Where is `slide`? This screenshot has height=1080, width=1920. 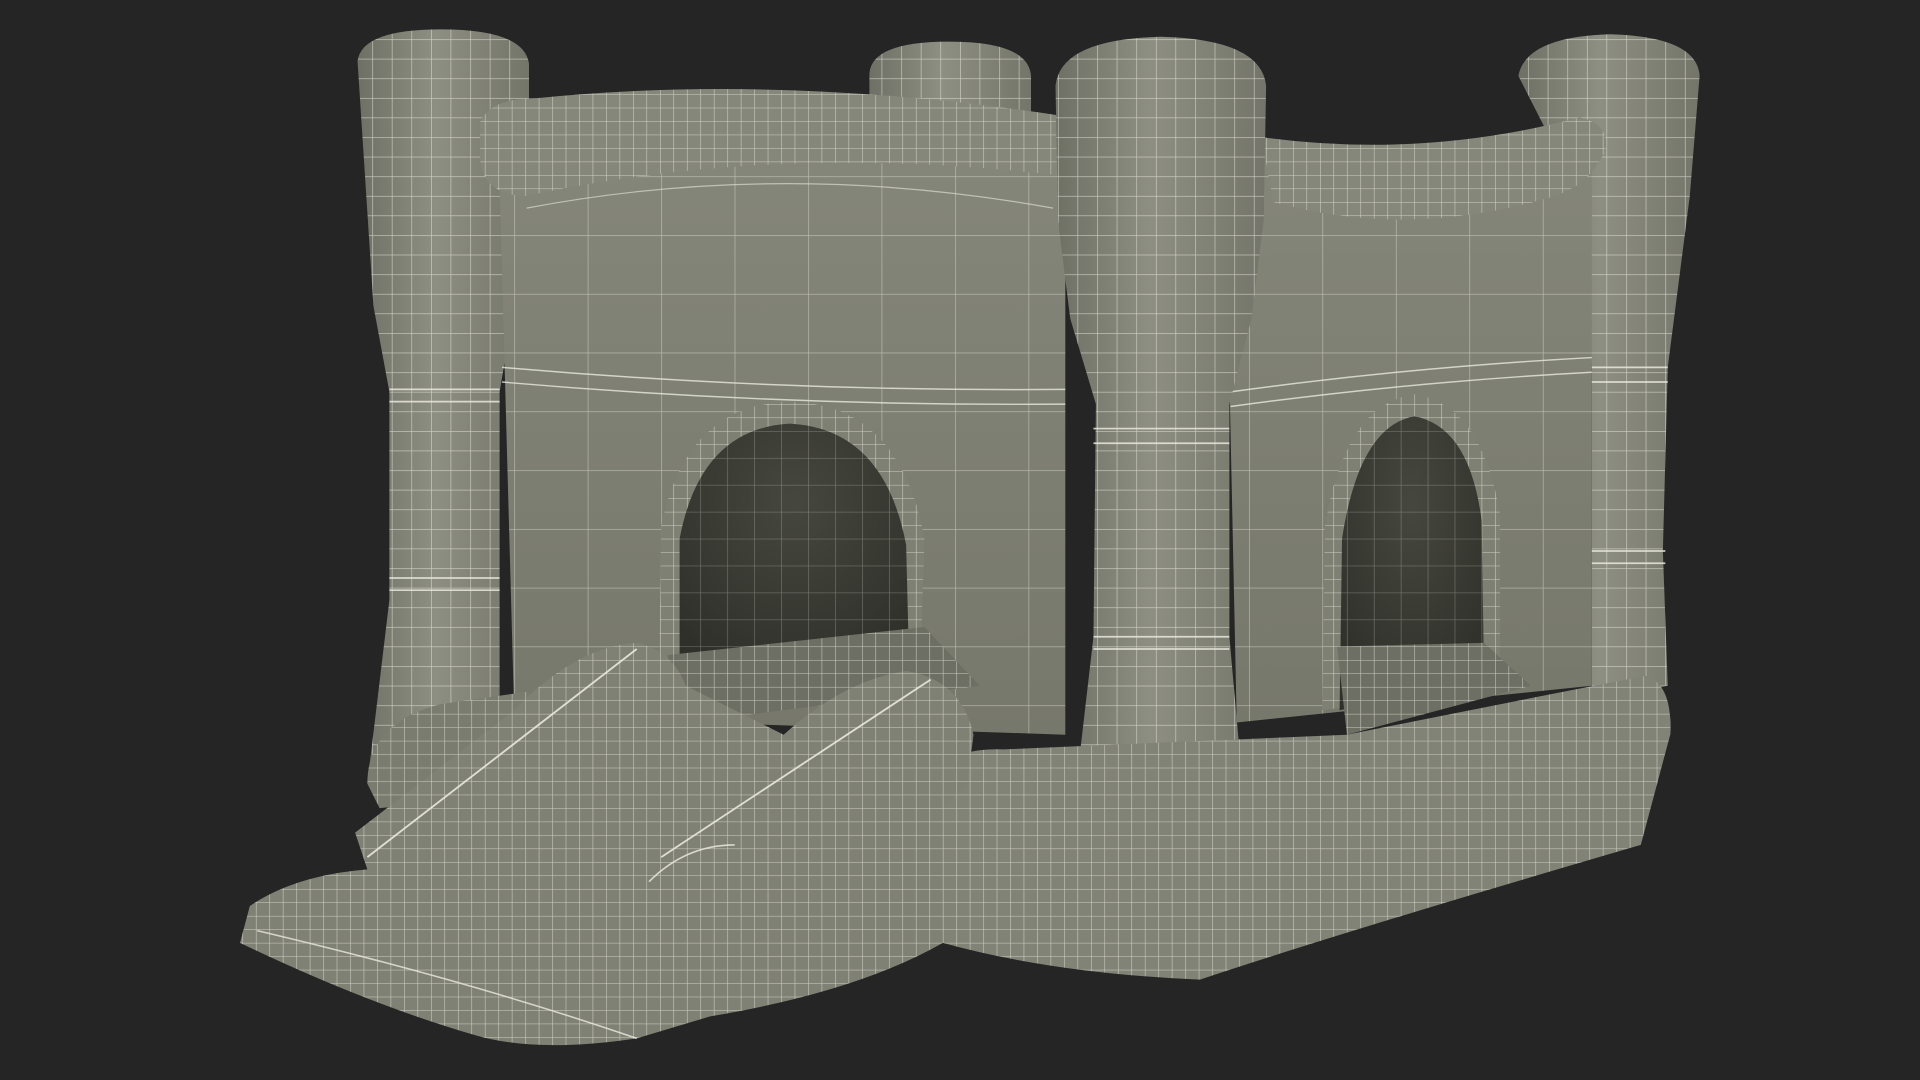 slide is located at coordinates (607, 844).